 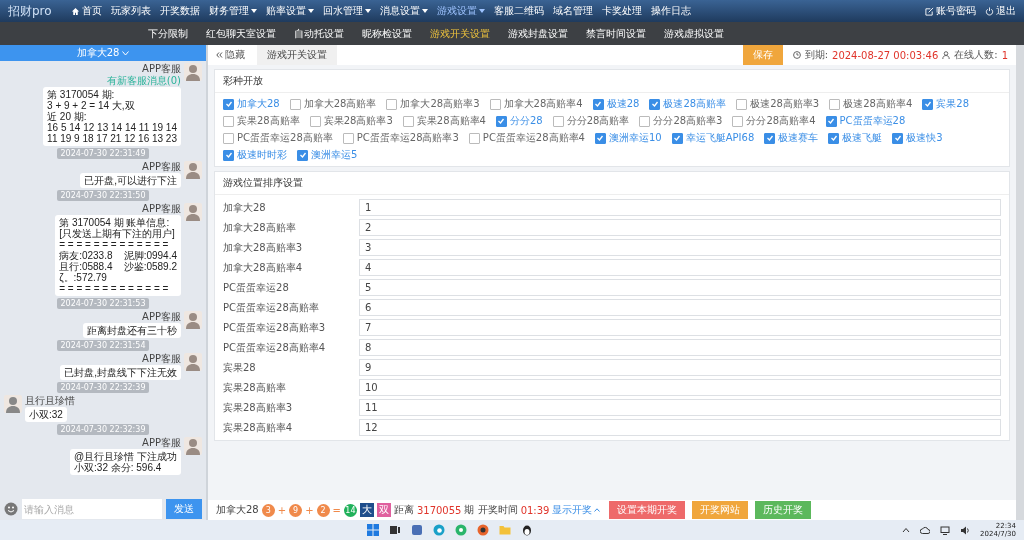 I want to click on nav-menu-item: 卡奖处理, so click(x=621, y=11).